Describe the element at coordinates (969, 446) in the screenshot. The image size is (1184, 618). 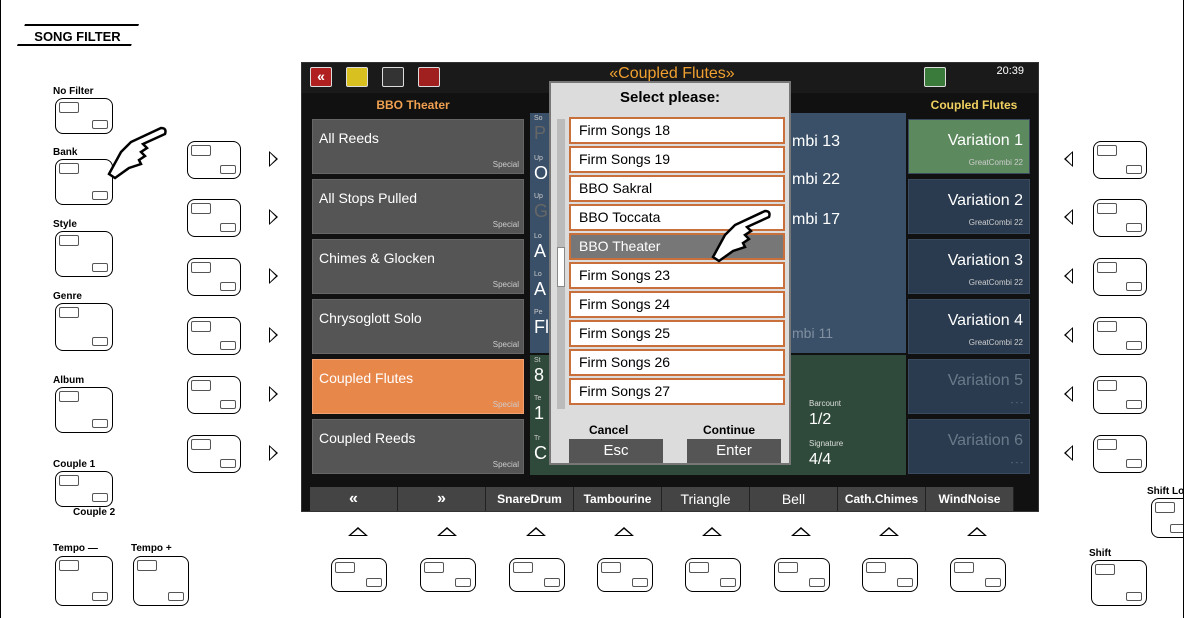
I see `variation-button: Variation 6- - -` at that location.